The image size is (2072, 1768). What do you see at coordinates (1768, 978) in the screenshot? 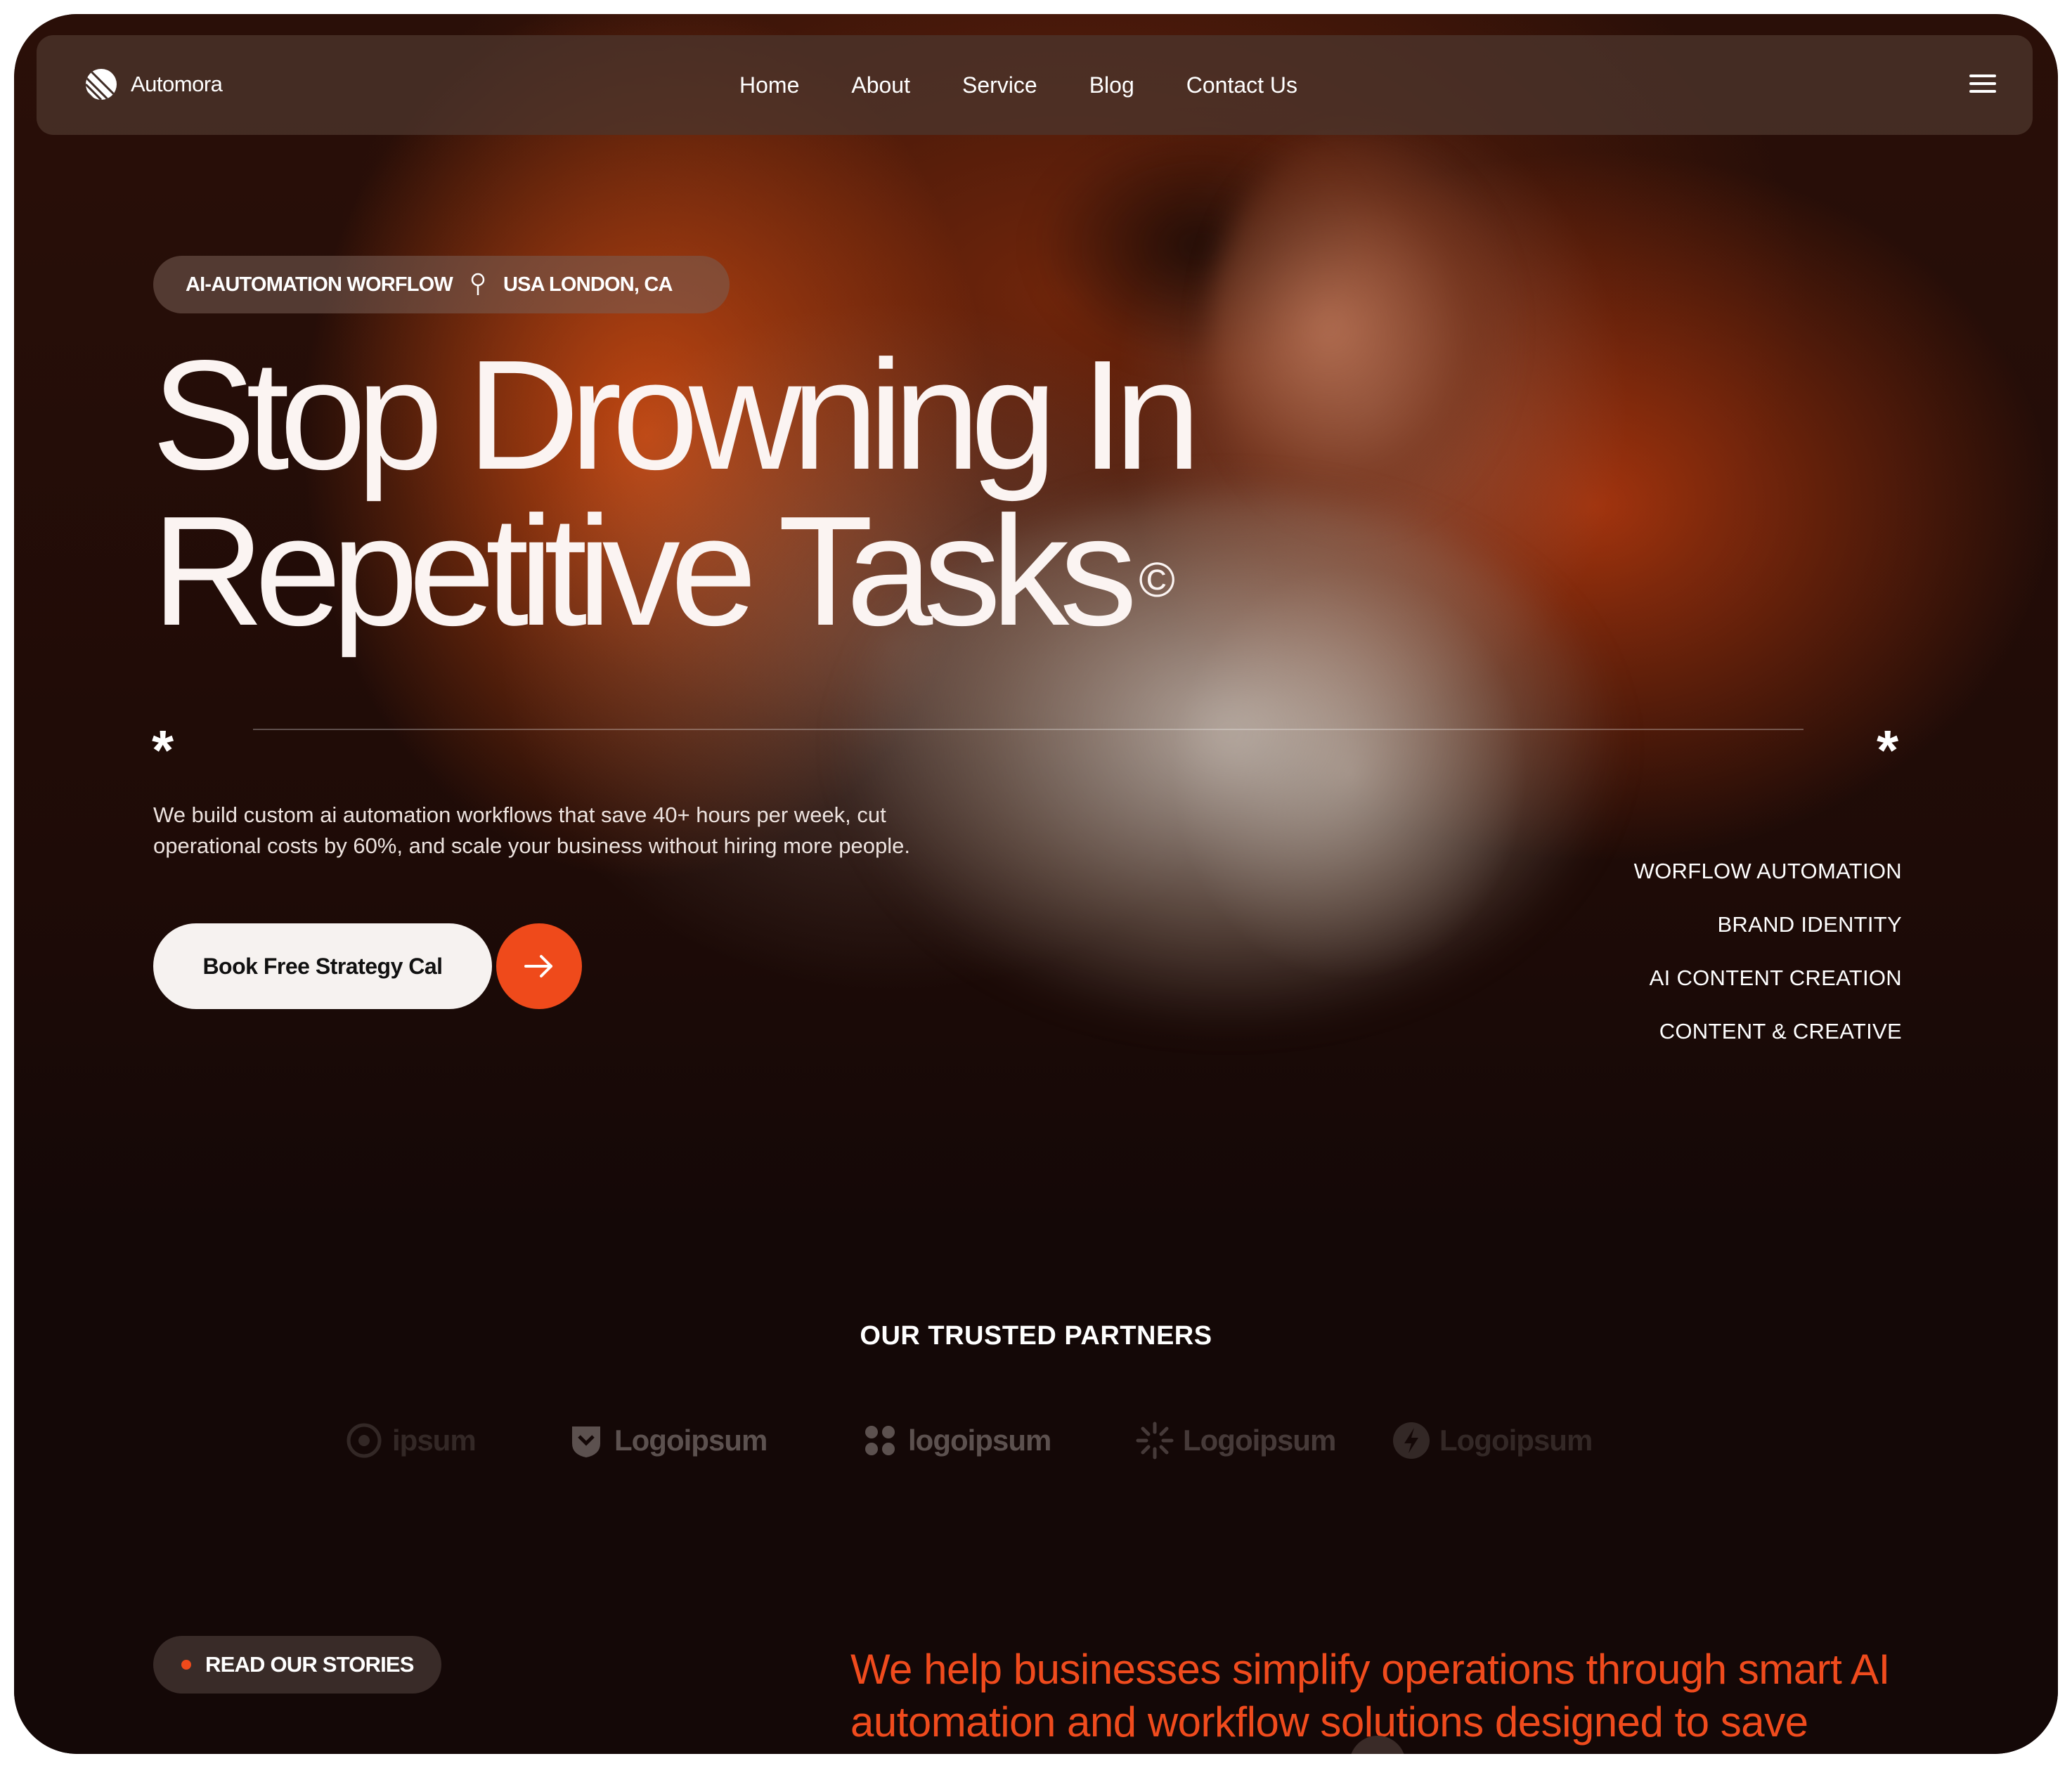
I see `service-item-ai-content: AI CONTENT CREATION` at bounding box center [1768, 978].